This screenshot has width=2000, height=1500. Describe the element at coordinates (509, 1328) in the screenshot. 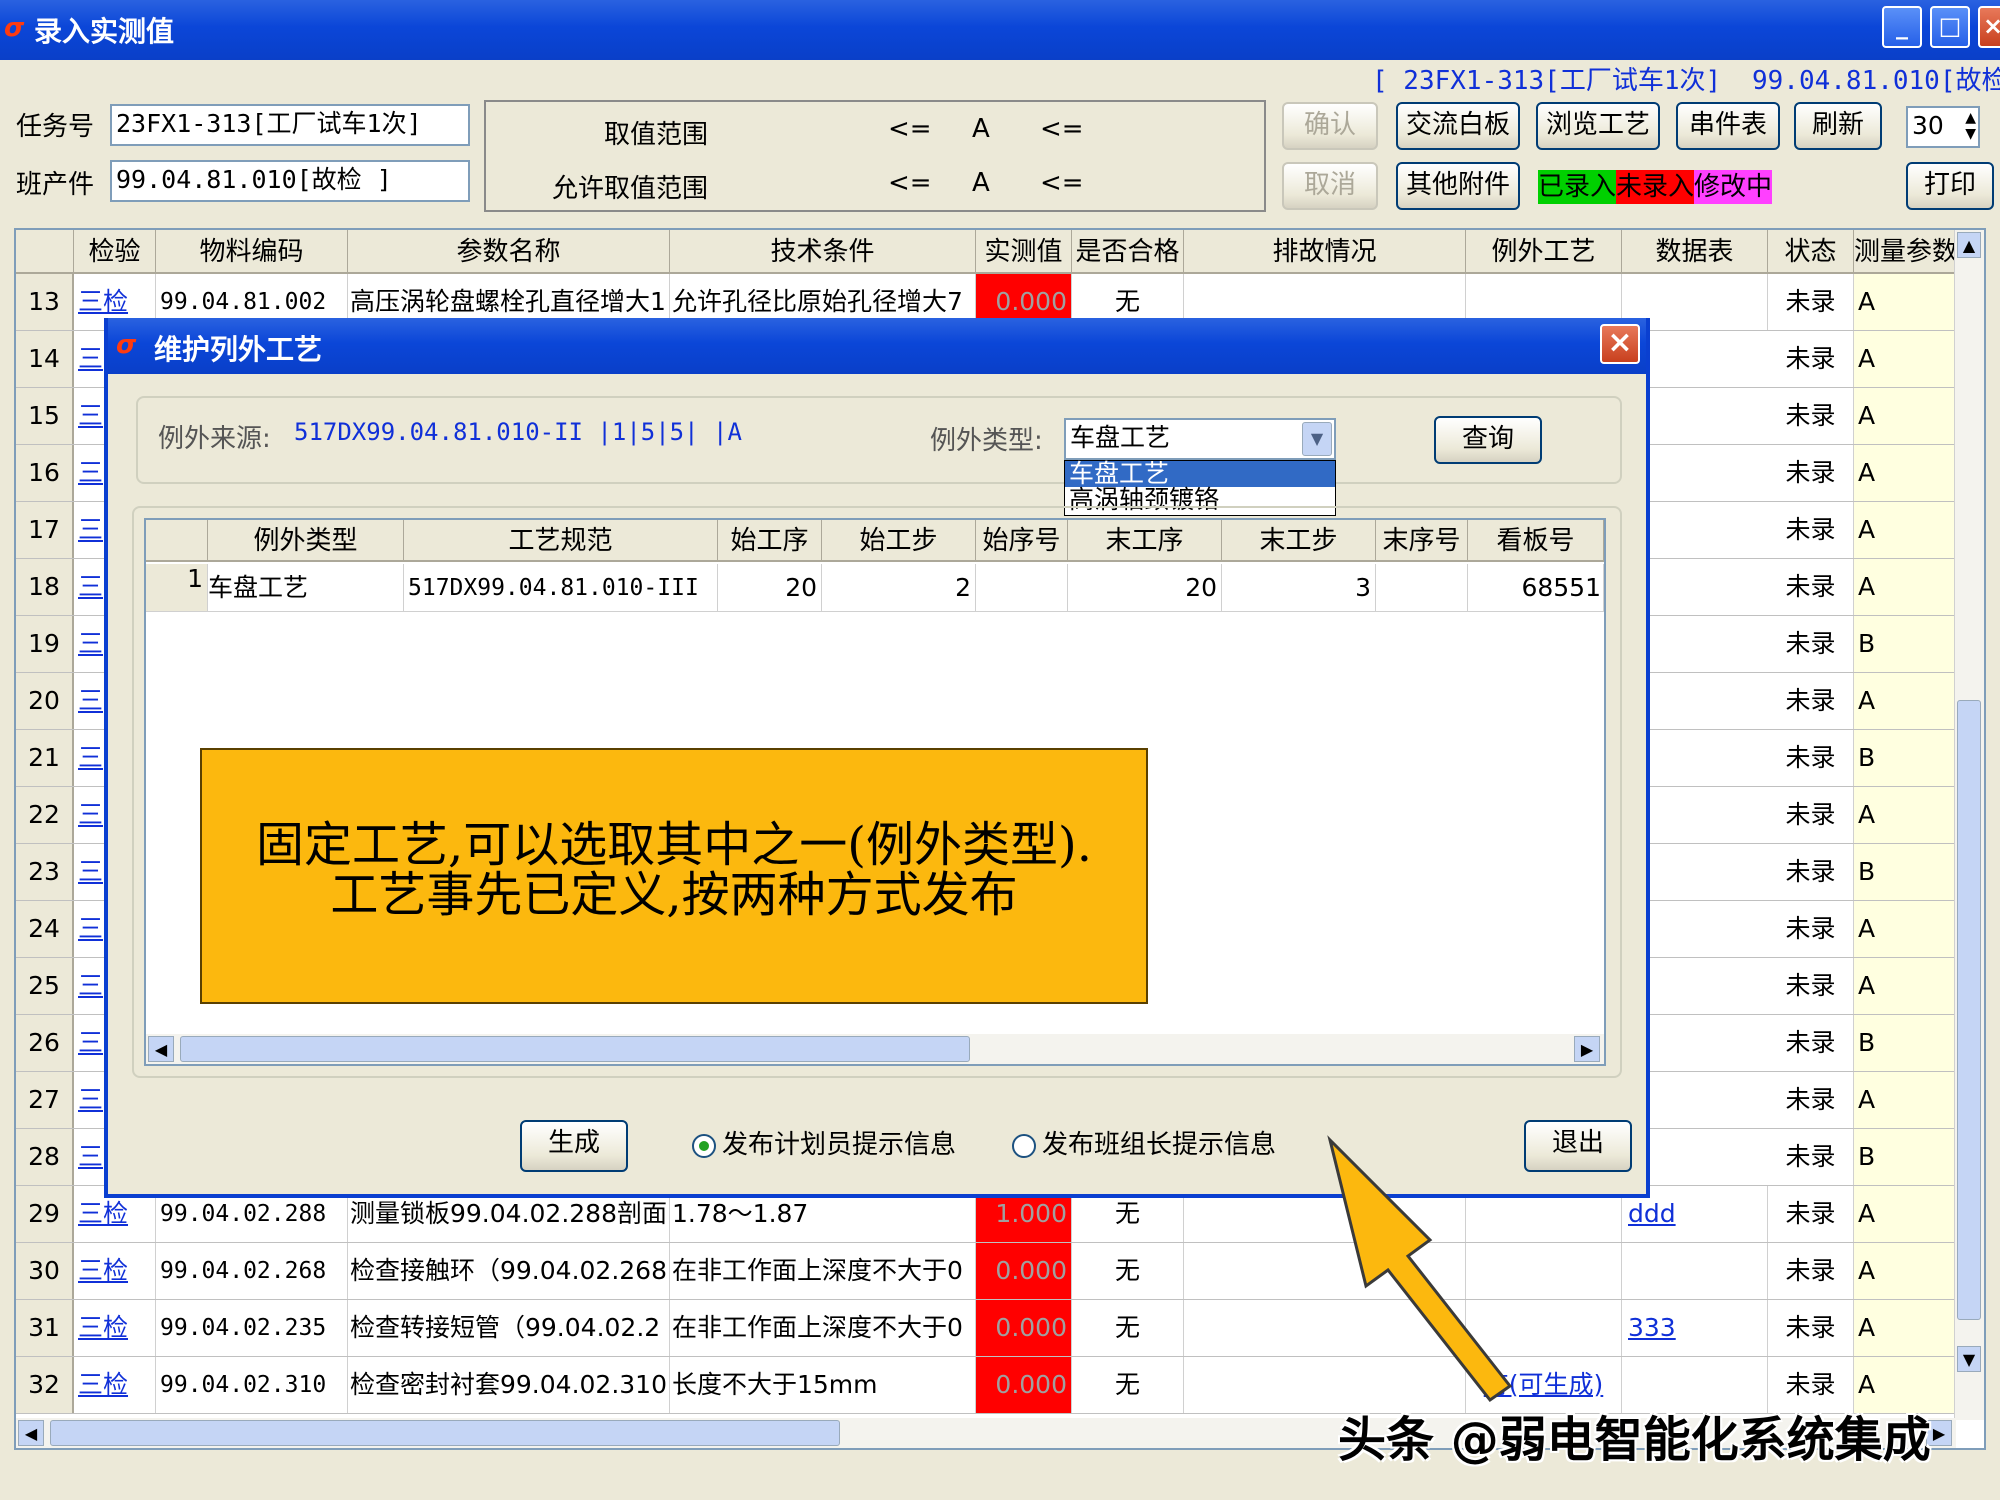

I see `param-name-cell: 检查转接短管（99.04.02.2` at that location.